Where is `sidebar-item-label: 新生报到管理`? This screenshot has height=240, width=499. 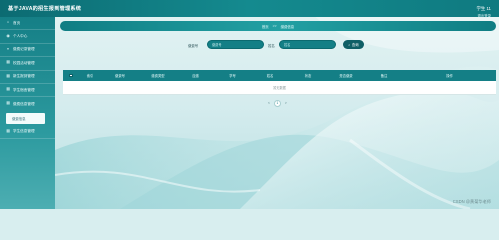
sidebar-item-label: 新生报到管理 is located at coordinates (24, 76).